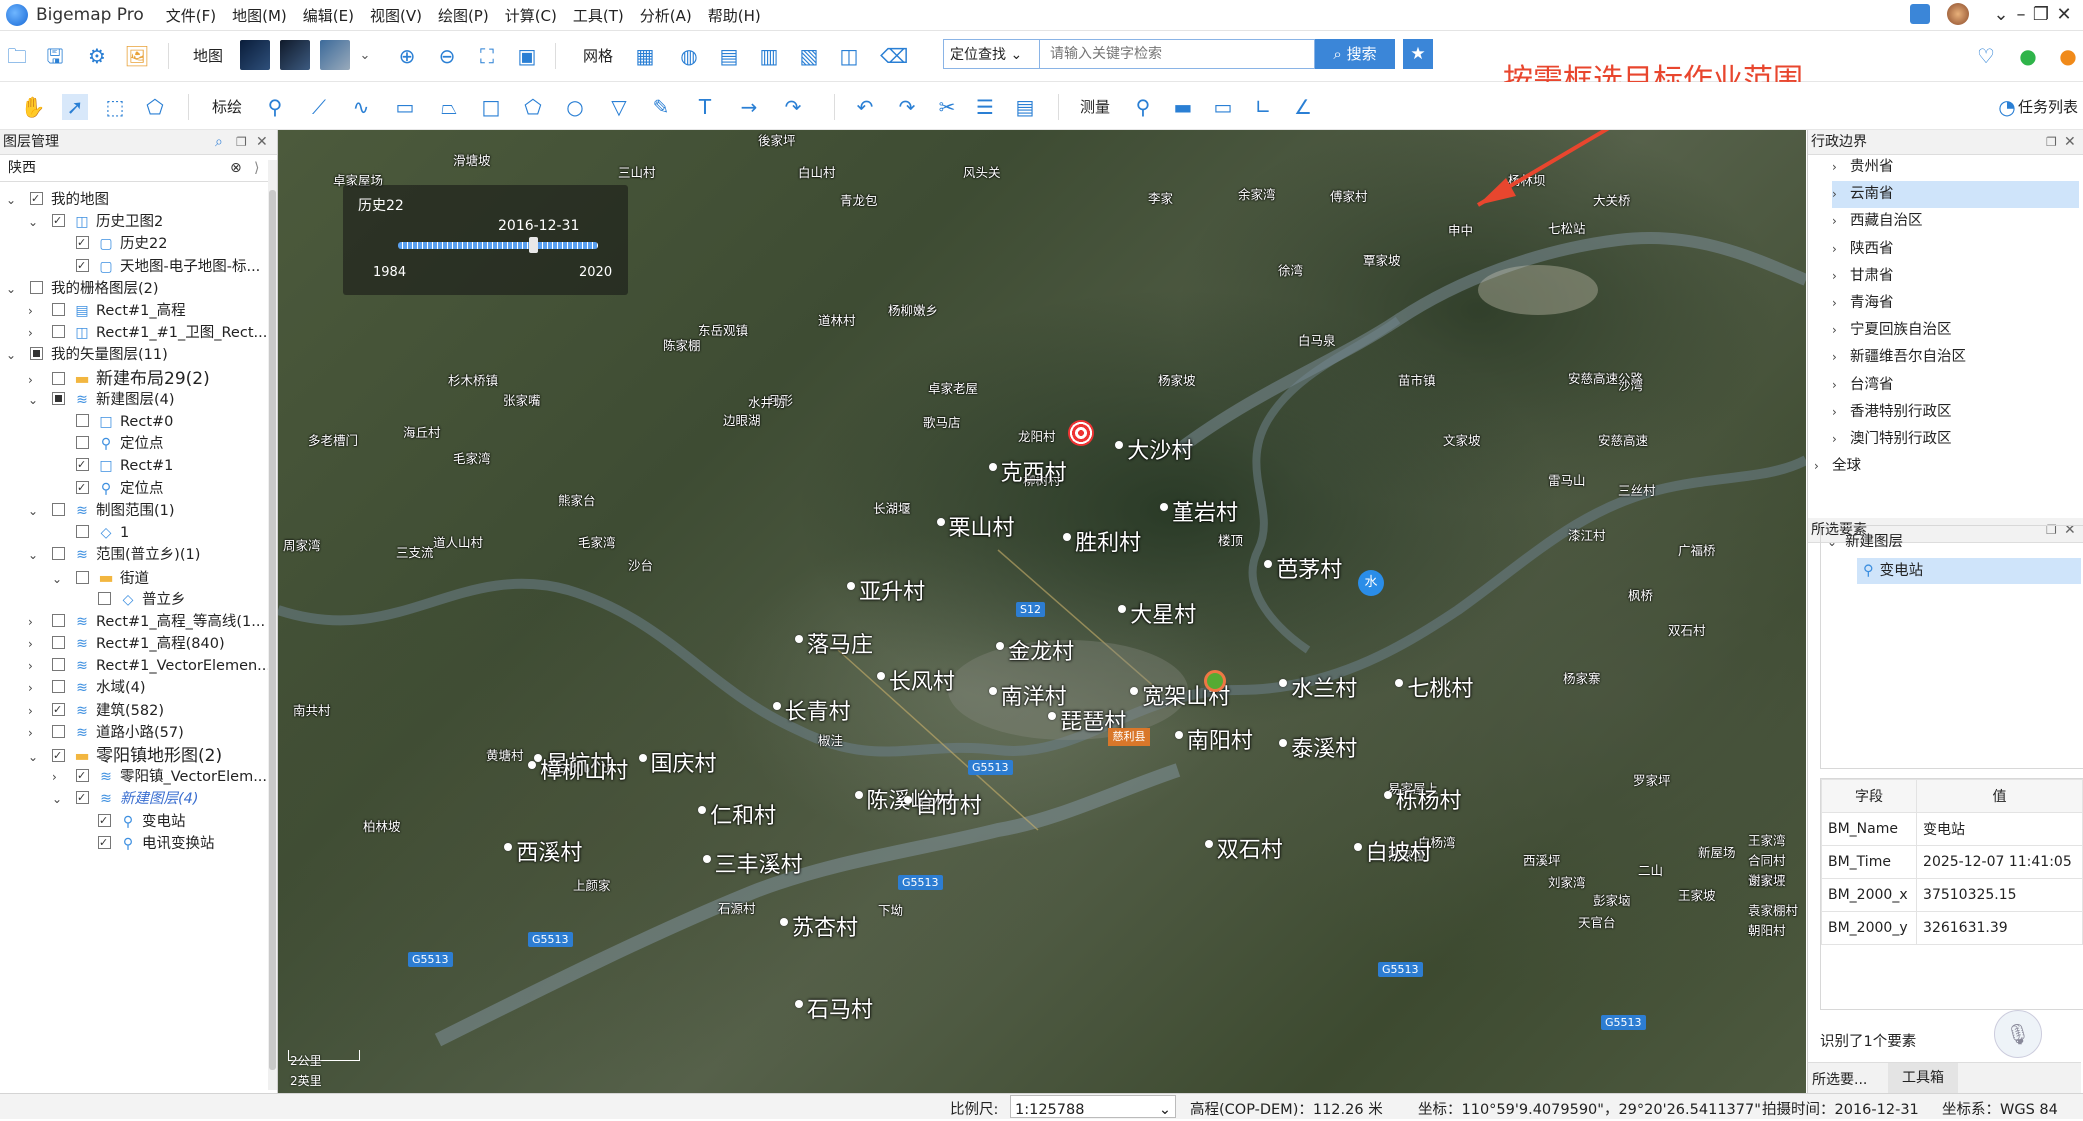 Image resolution: width=2083 pixels, height=1121 pixels. I want to click on select-box-icon: ⬚, so click(115, 107).